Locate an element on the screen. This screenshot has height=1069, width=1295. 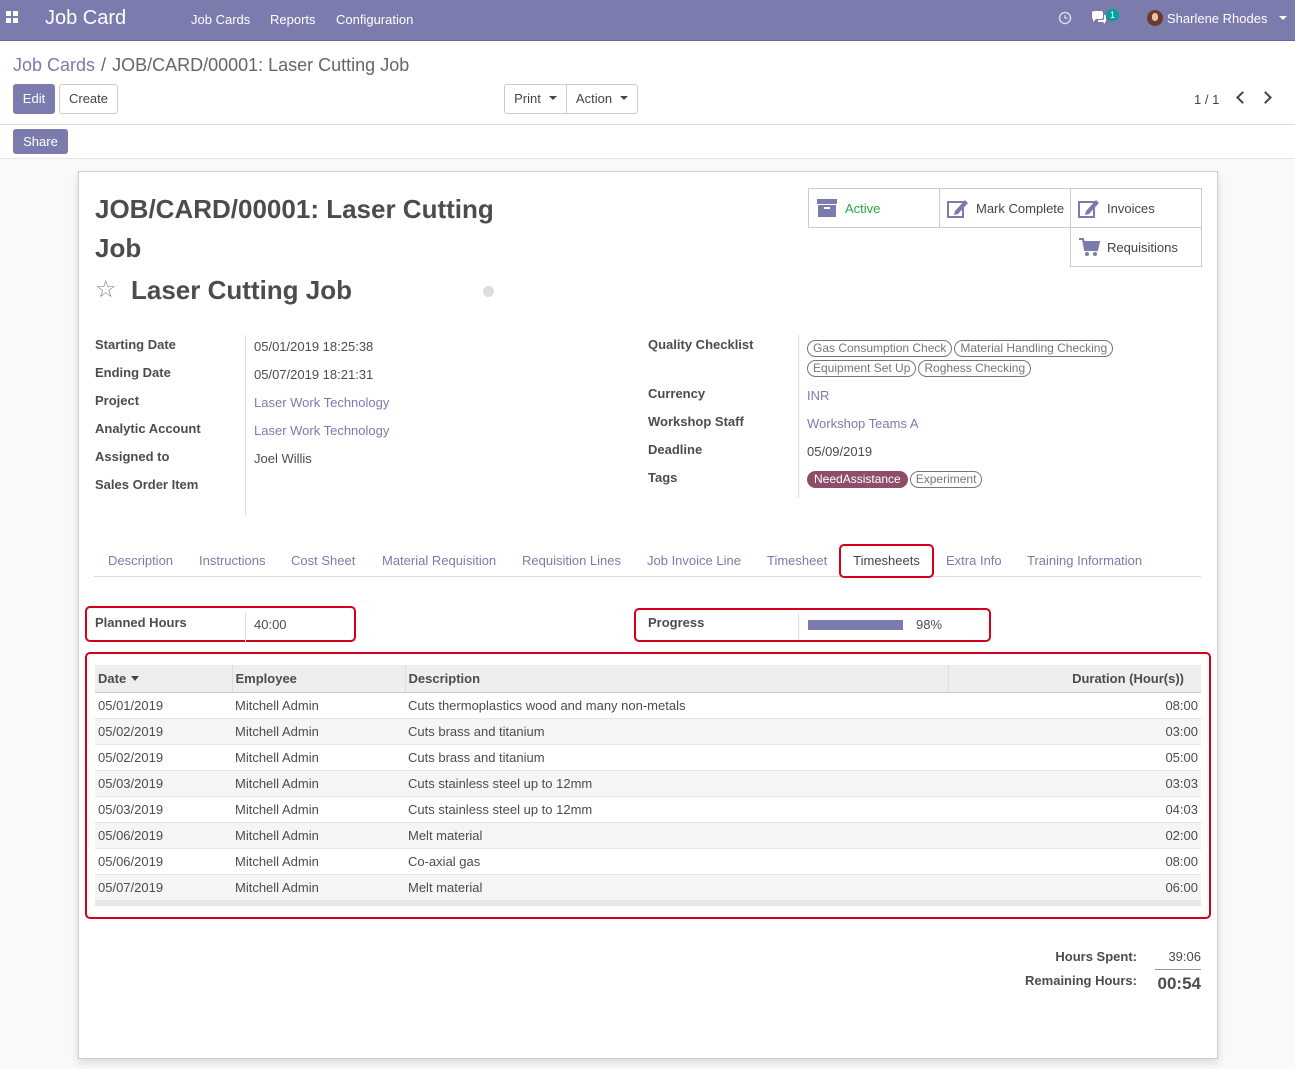
tag-experiment: Experiment is located at coordinates (946, 479).